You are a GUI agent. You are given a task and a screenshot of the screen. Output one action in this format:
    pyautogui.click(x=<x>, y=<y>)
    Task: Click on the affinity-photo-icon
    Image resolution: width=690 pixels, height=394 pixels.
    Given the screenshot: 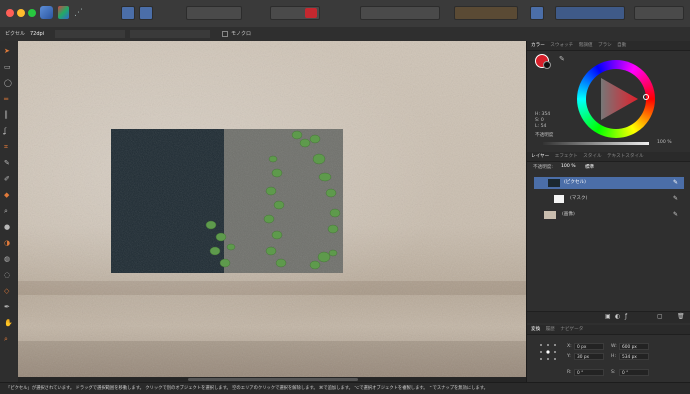 What is the action you would take?
    pyautogui.click(x=46, y=12)
    